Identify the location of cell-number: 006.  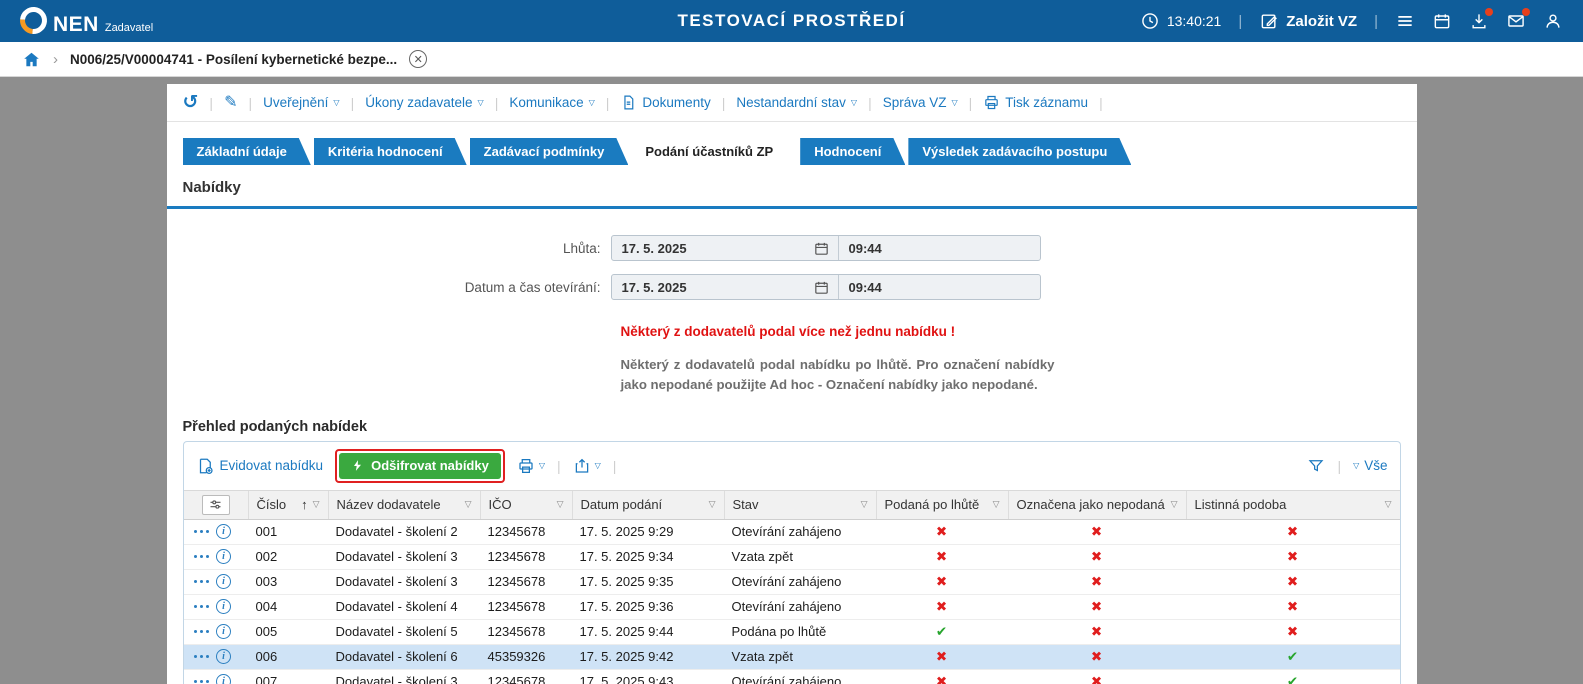
(266, 657).